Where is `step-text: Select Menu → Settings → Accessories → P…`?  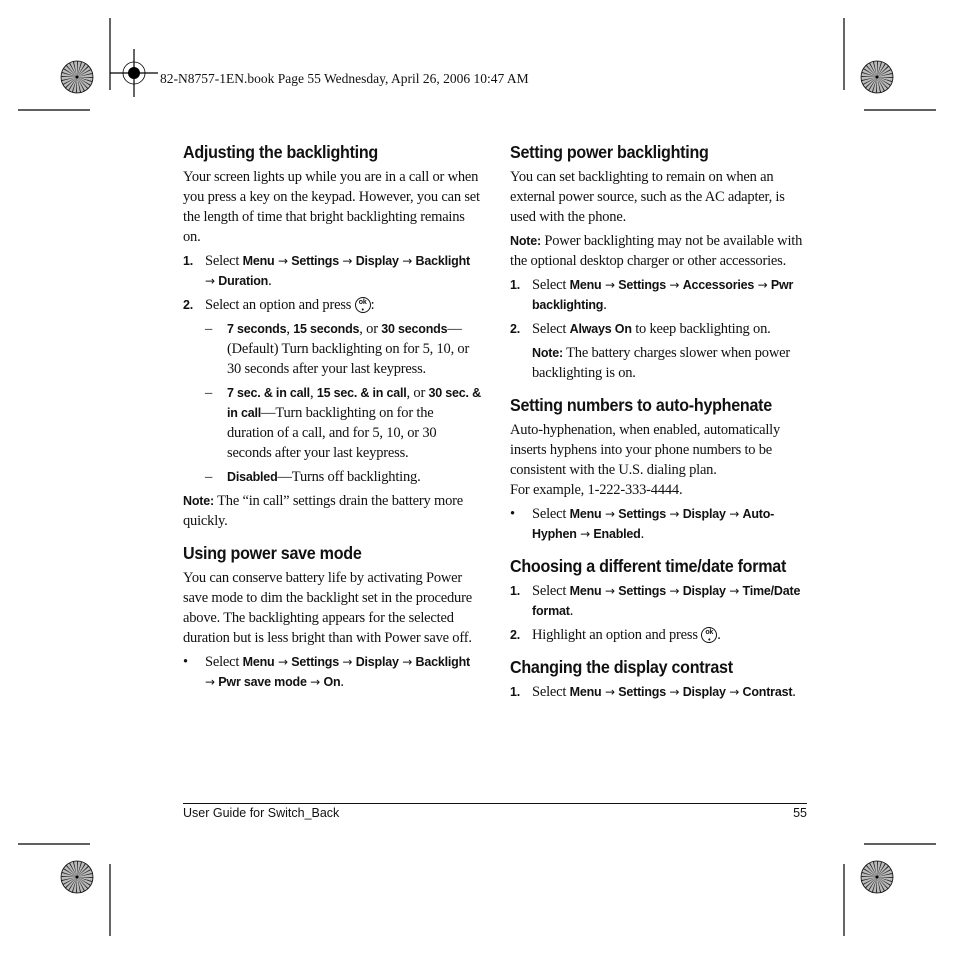
step-text: Select Menu → Settings → Accessories → P… is located at coordinates (663, 295).